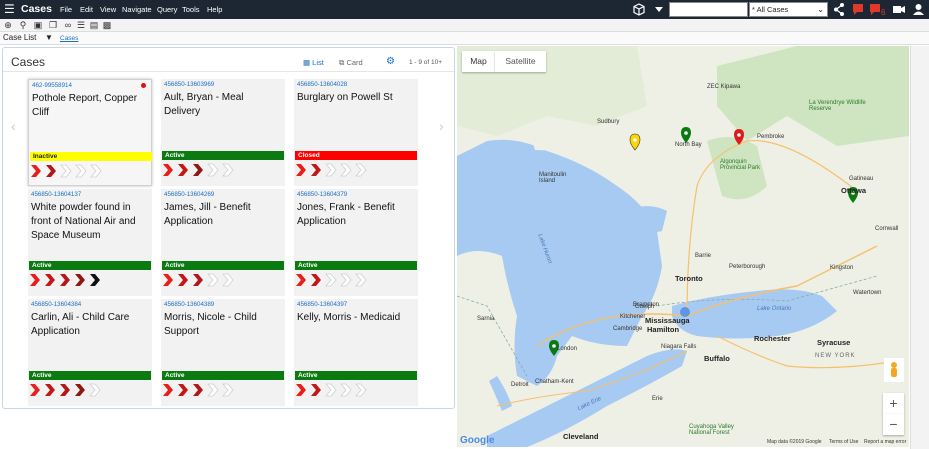  What do you see at coordinates (66, 9) in the screenshot?
I see `menu-file: File` at bounding box center [66, 9].